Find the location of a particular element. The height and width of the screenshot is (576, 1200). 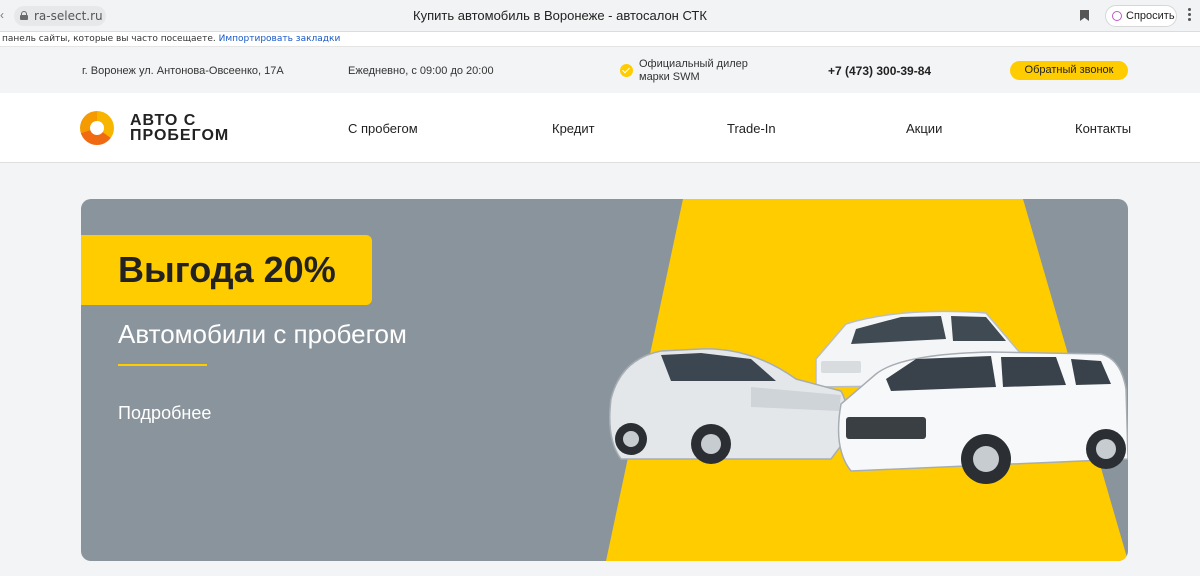

dealer-line-1: Официальный дилер is located at coordinates (693, 64).